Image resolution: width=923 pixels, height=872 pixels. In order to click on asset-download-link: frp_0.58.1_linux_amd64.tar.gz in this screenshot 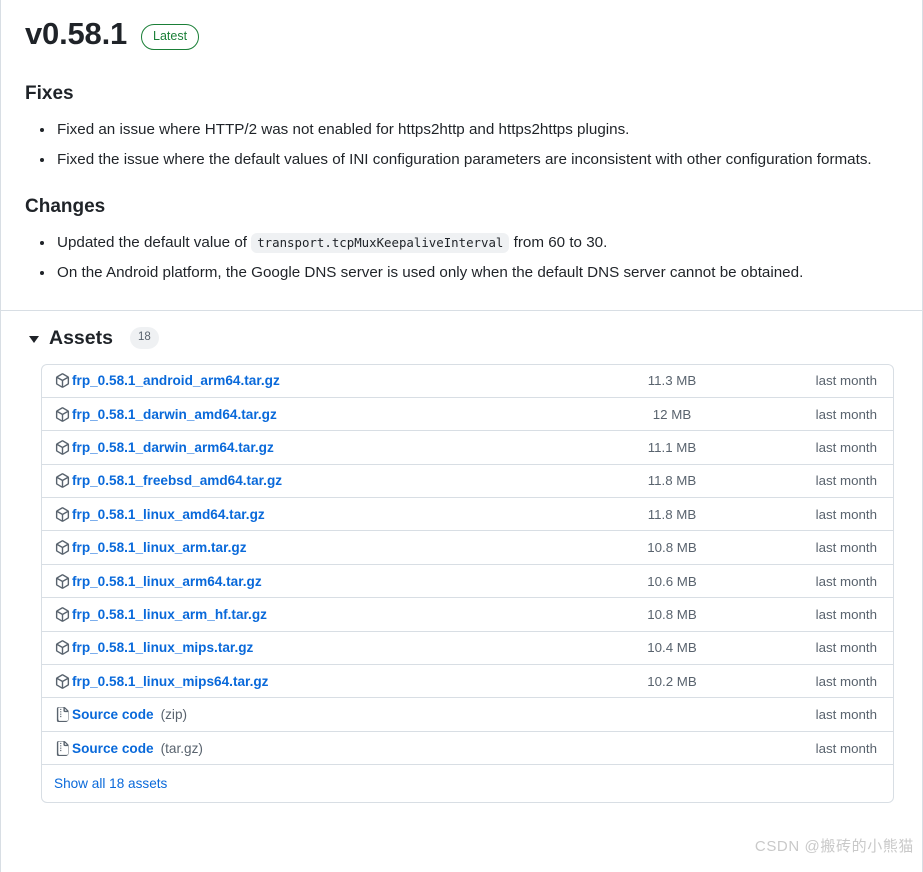, I will do `click(168, 514)`.